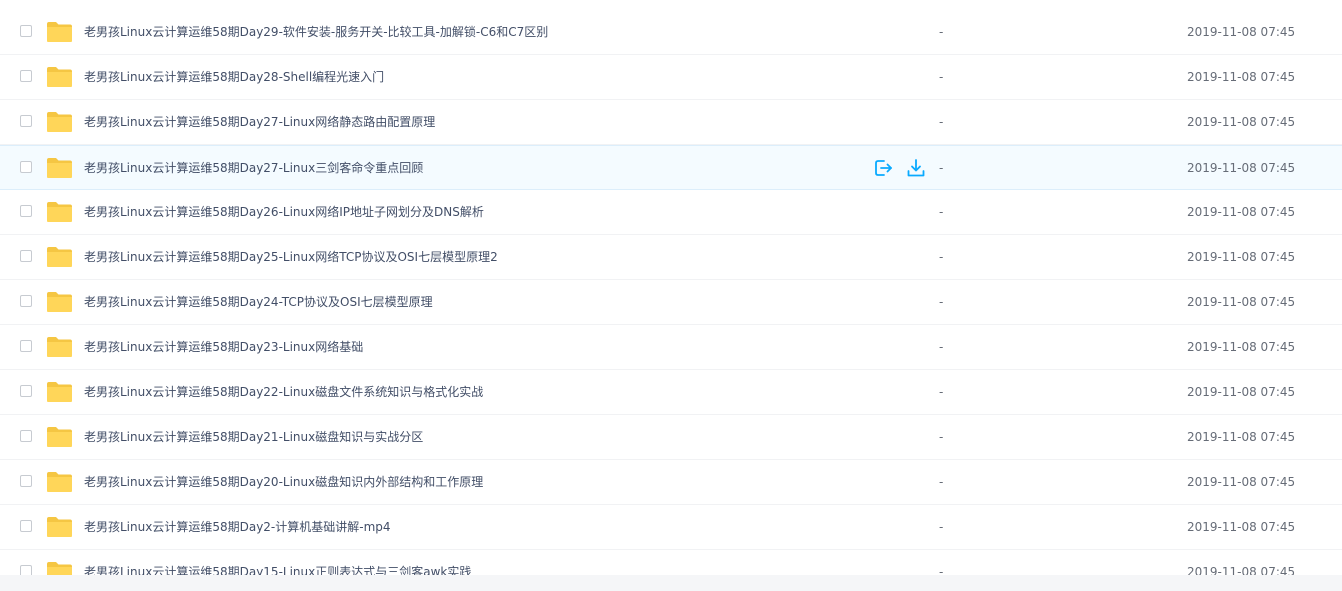 The height and width of the screenshot is (591, 1342). What do you see at coordinates (234, 77) in the screenshot?
I see `file-name: 老男孩Linux云计算运维58期Day28-Shell编程光速入门` at bounding box center [234, 77].